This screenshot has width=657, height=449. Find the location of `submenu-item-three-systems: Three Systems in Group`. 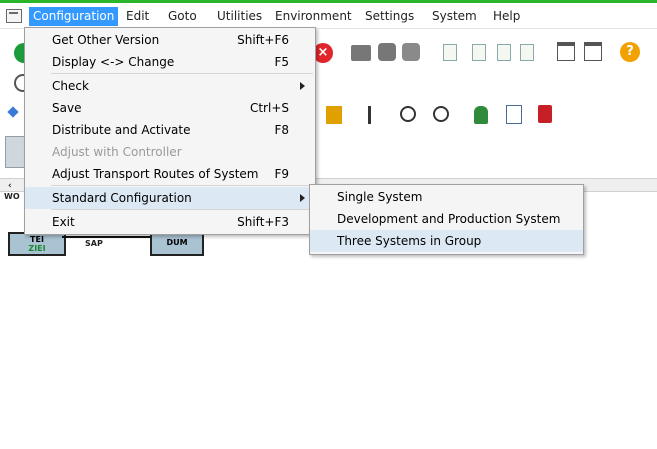

submenu-item-three-systems: Three Systems in Group is located at coordinates (446, 241).